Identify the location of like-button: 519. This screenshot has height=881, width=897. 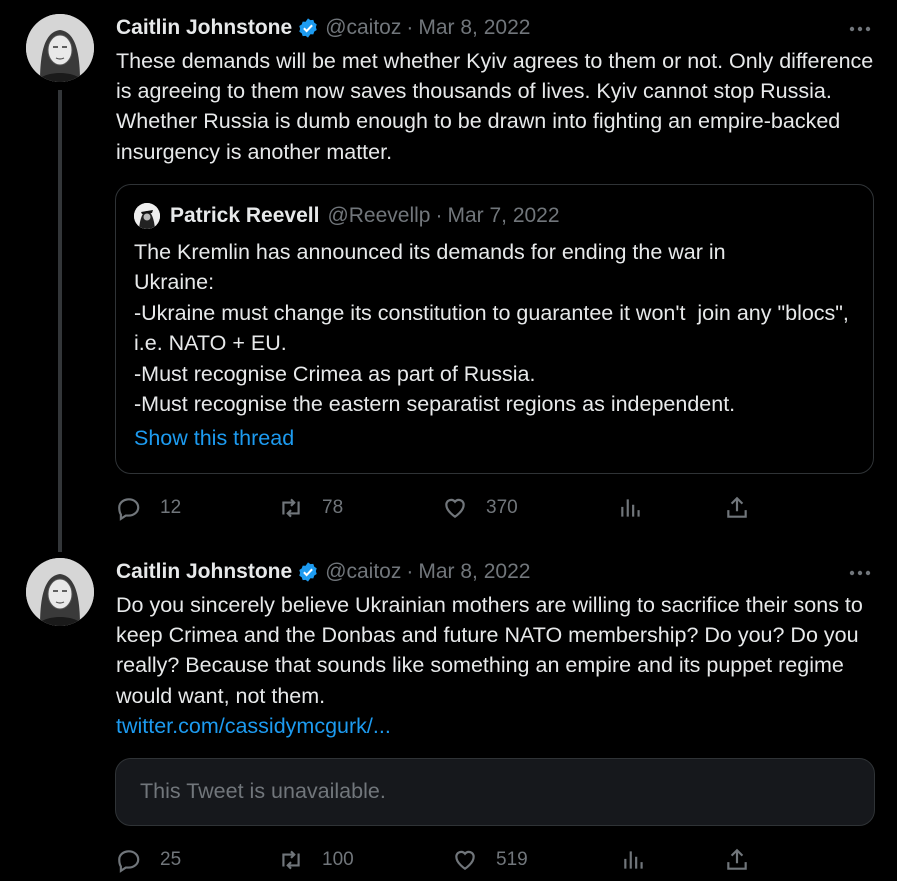
(490, 860).